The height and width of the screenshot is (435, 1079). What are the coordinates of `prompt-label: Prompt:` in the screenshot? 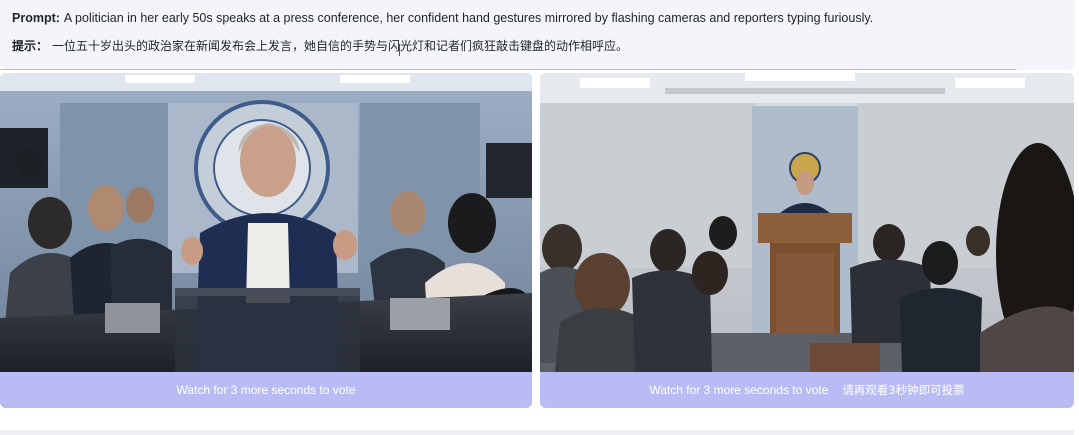 It's located at (36, 18).